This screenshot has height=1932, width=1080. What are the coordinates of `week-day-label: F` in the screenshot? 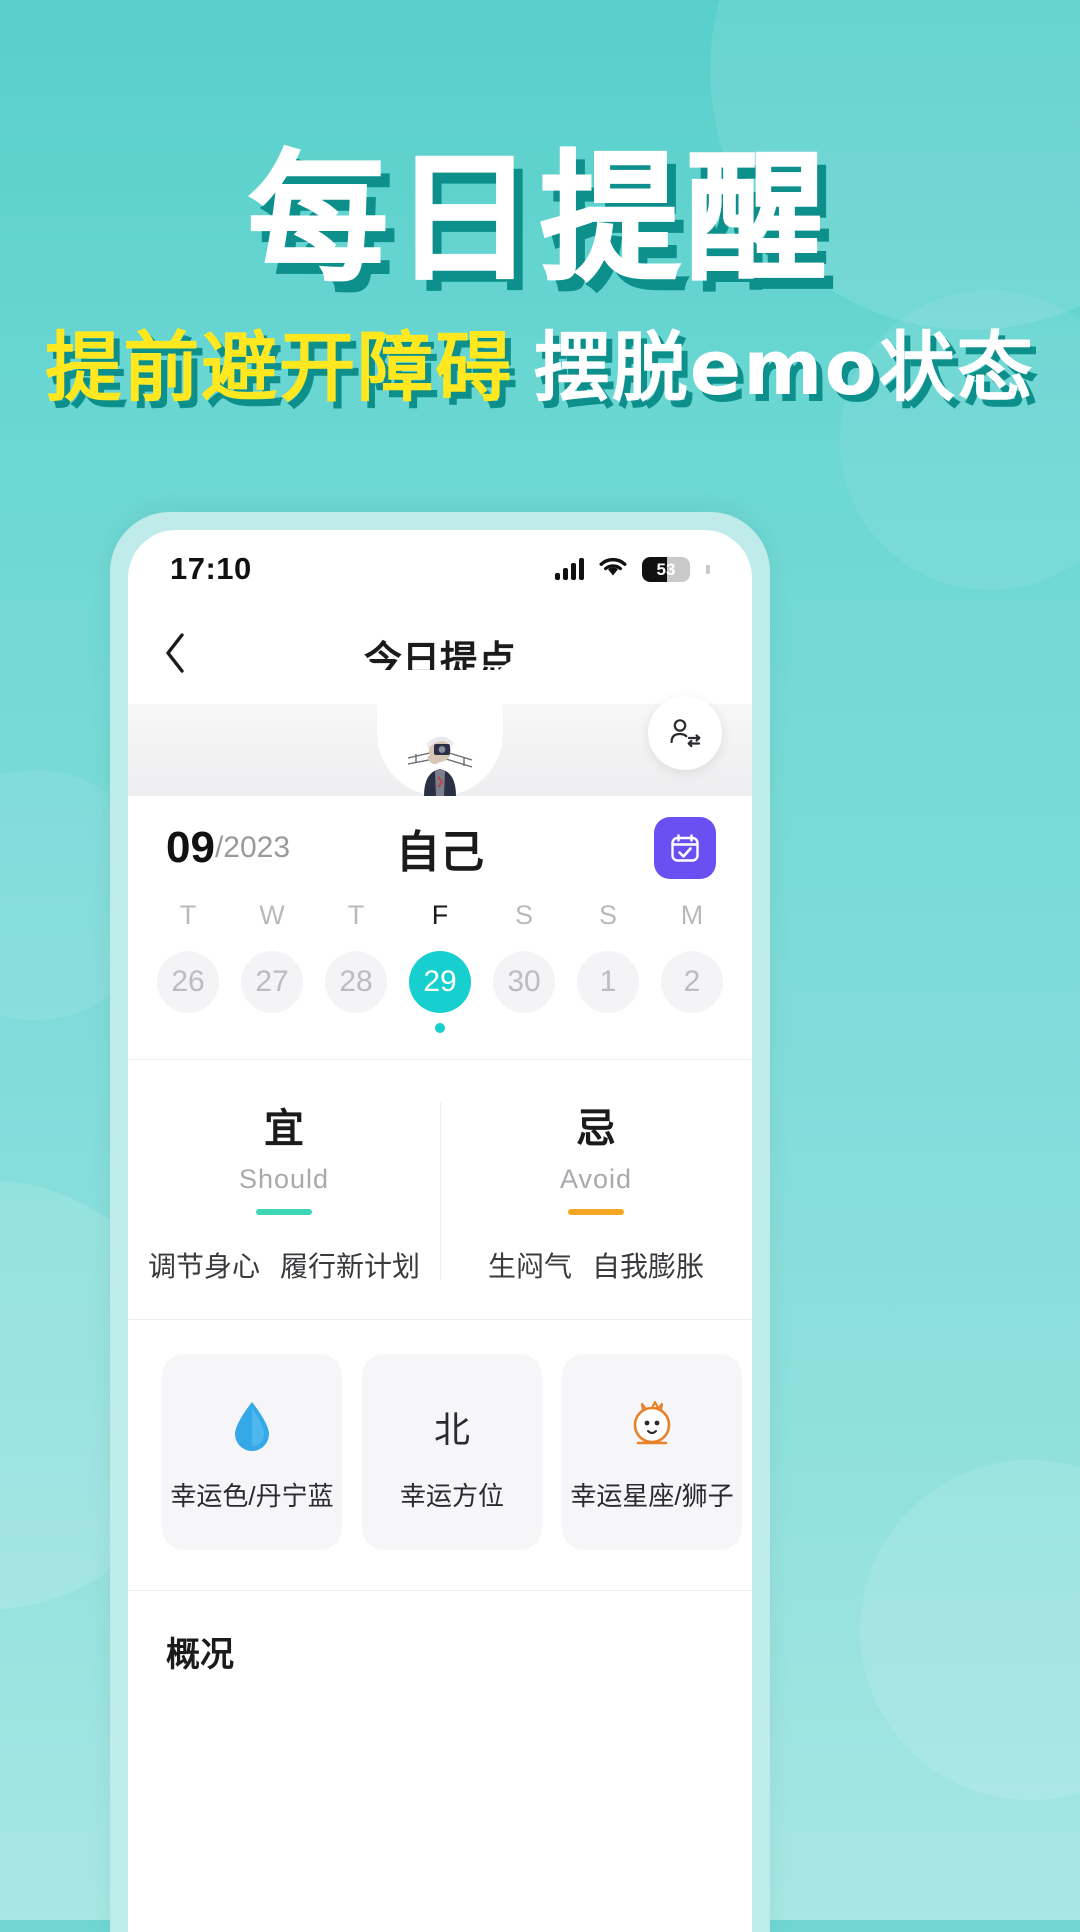 It's located at (440, 915).